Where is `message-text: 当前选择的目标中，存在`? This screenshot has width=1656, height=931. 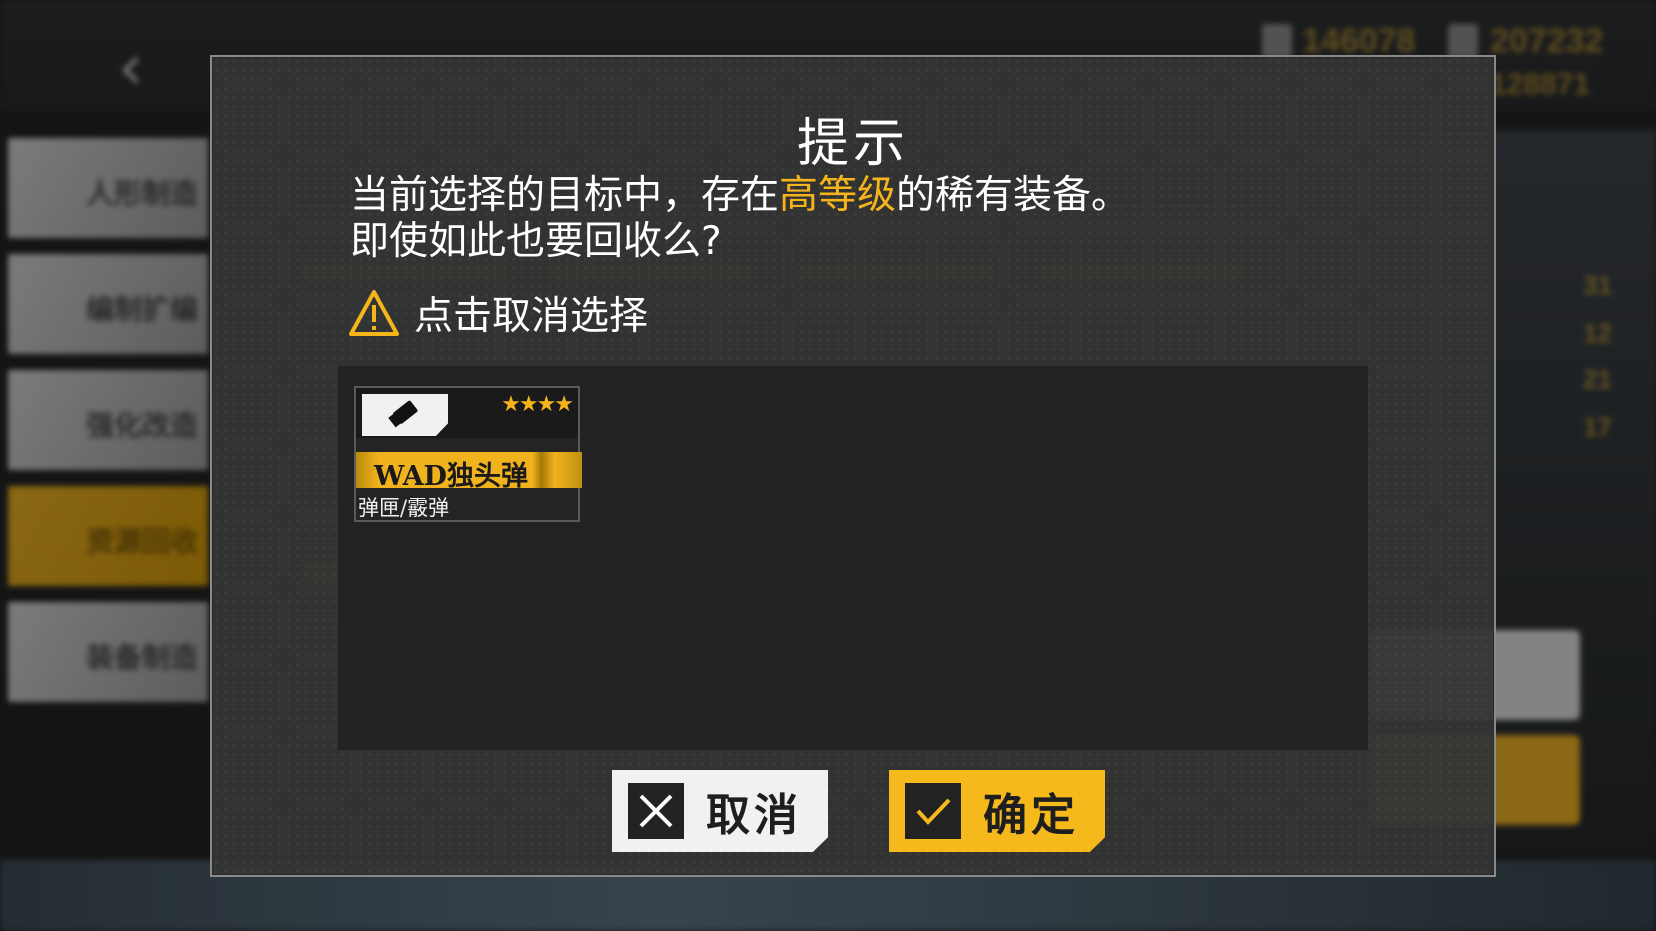
message-text: 当前选择的目标中，存在 is located at coordinates (565, 195).